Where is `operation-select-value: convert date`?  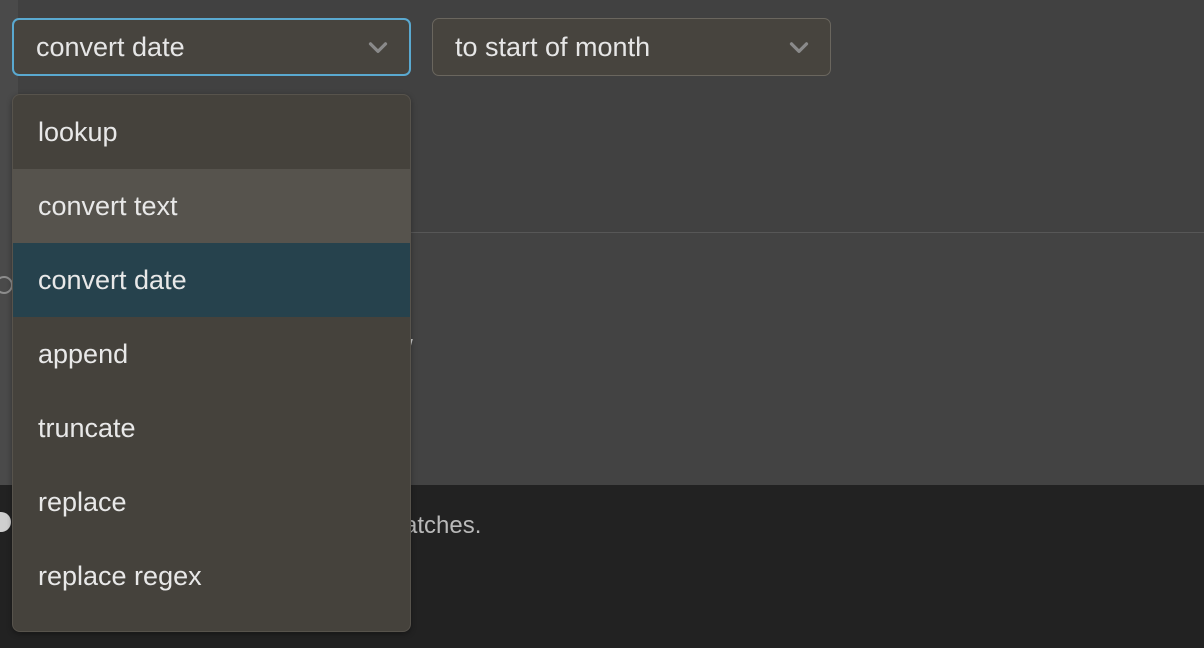 operation-select-value: convert date is located at coordinates (110, 46).